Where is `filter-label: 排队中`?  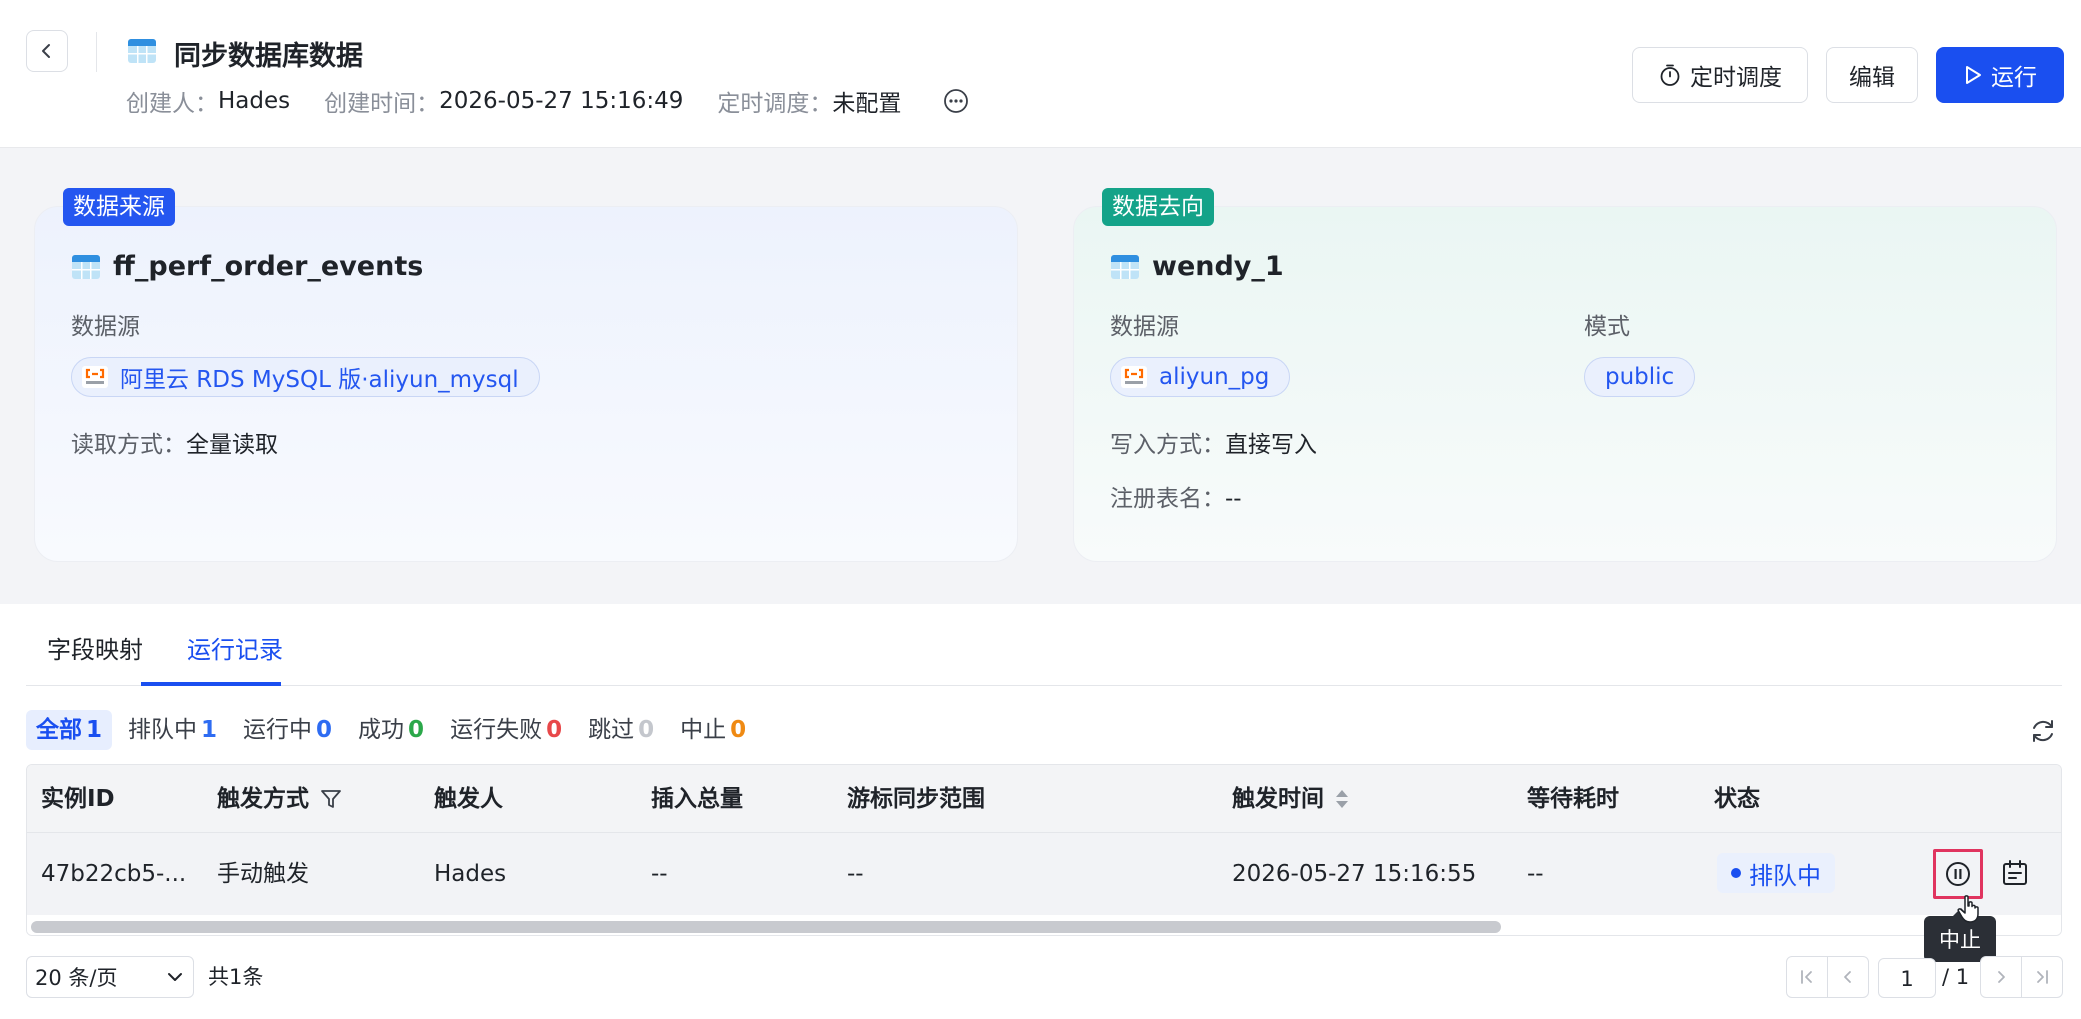
filter-label: 排队中 is located at coordinates (163, 730).